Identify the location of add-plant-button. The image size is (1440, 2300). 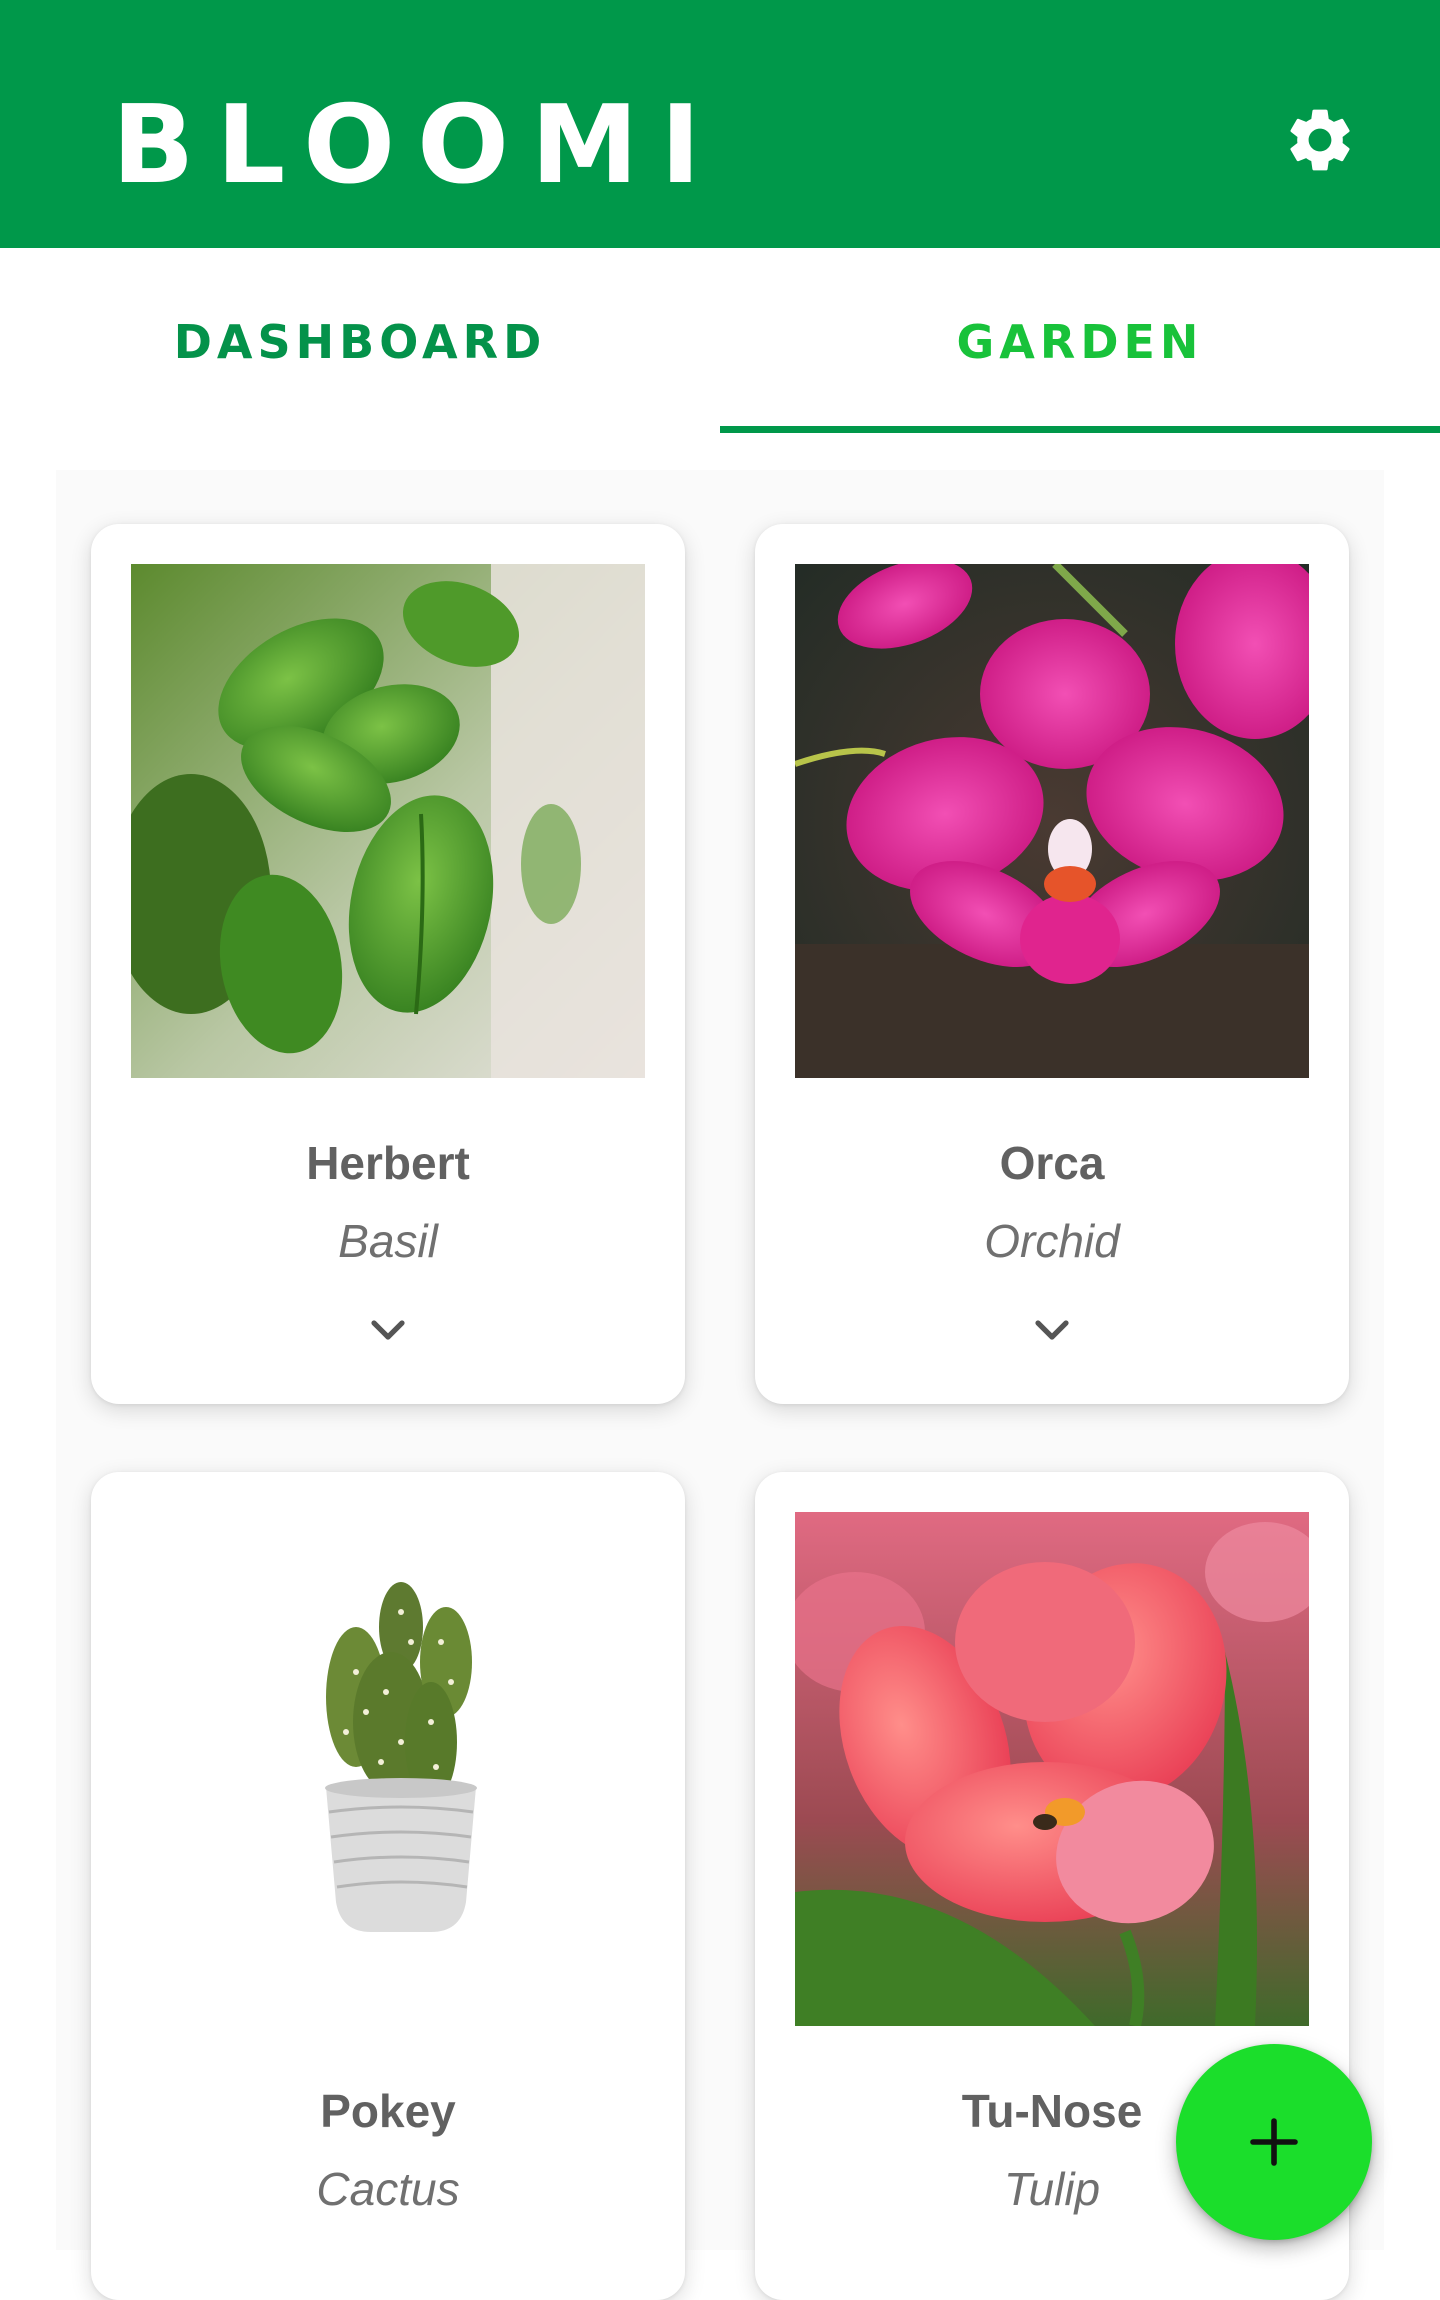
(1274, 2142).